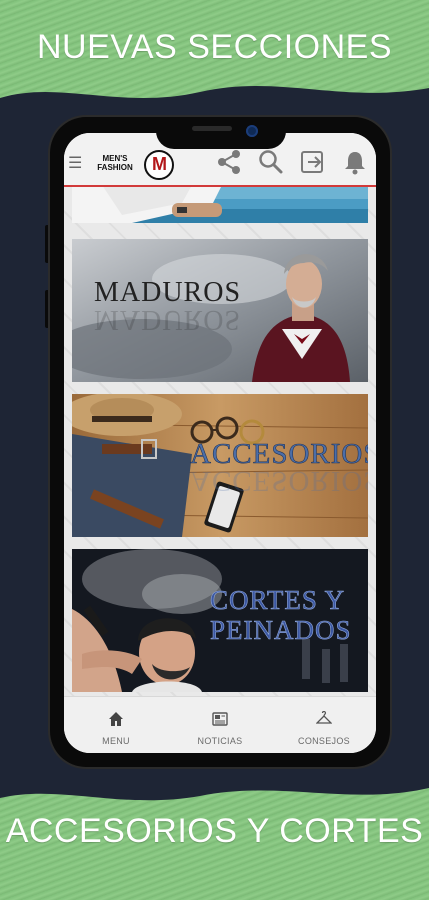 Image resolution: width=429 pixels, height=900 pixels. I want to click on section-card-maduros: MADUROS MADUROS, so click(220, 310).